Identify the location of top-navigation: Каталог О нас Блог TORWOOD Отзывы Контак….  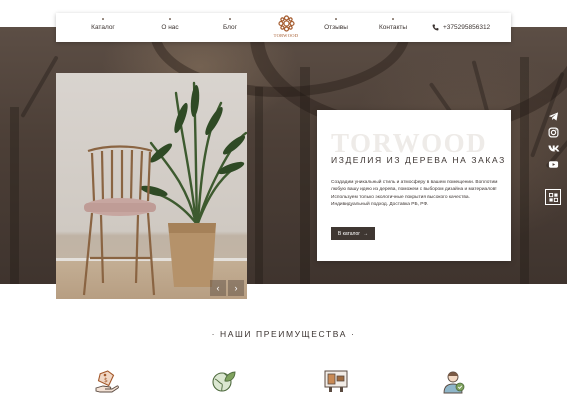
(283, 27).